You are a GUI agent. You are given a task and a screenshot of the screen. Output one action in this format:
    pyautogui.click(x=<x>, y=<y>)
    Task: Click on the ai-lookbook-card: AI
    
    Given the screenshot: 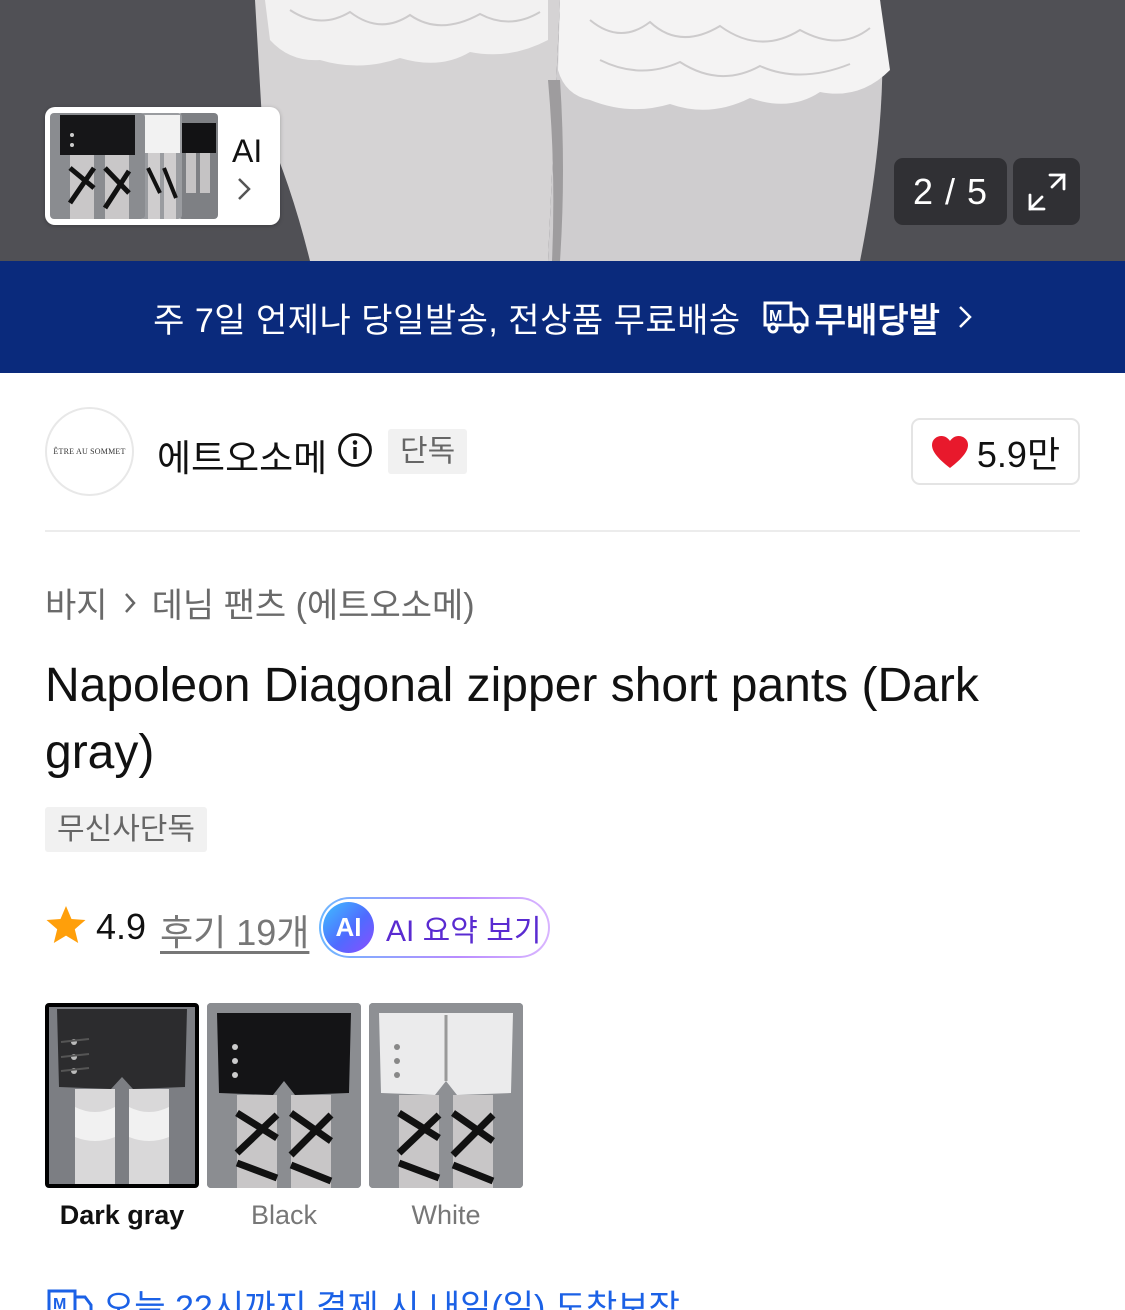 What is the action you would take?
    pyautogui.click(x=162, y=166)
    